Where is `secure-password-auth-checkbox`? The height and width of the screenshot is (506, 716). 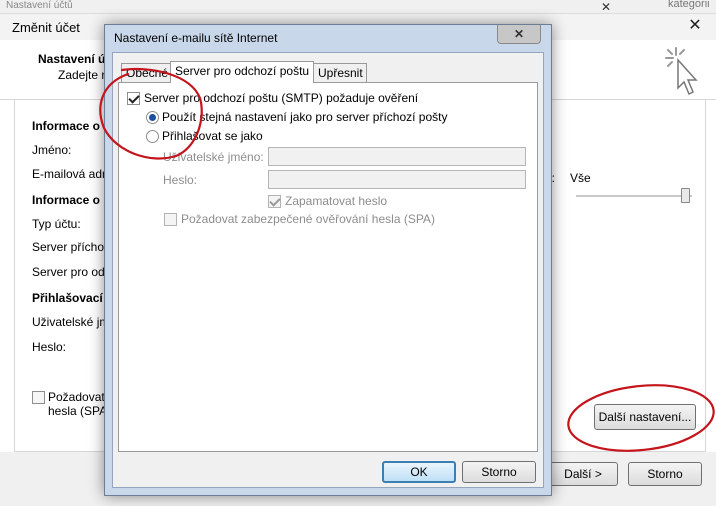 secure-password-auth-checkbox is located at coordinates (170, 219).